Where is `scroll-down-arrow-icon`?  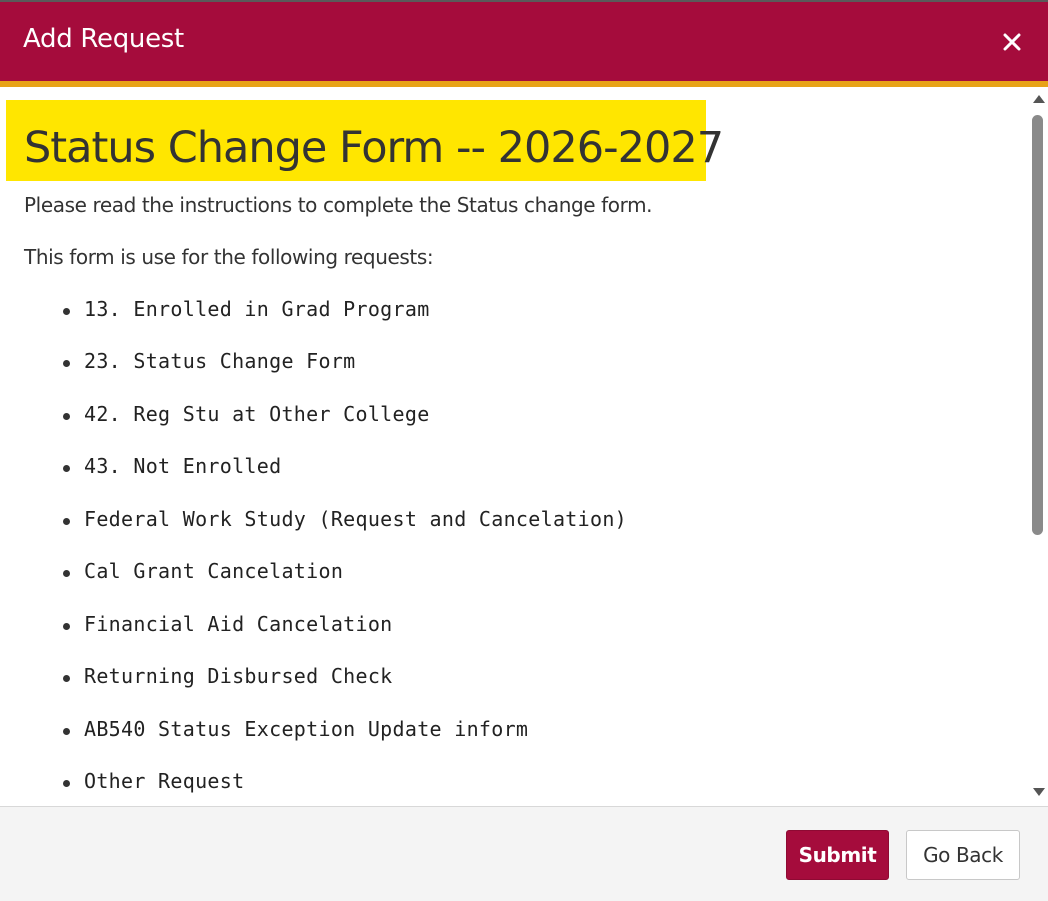
scroll-down-arrow-icon is located at coordinates (1039, 792).